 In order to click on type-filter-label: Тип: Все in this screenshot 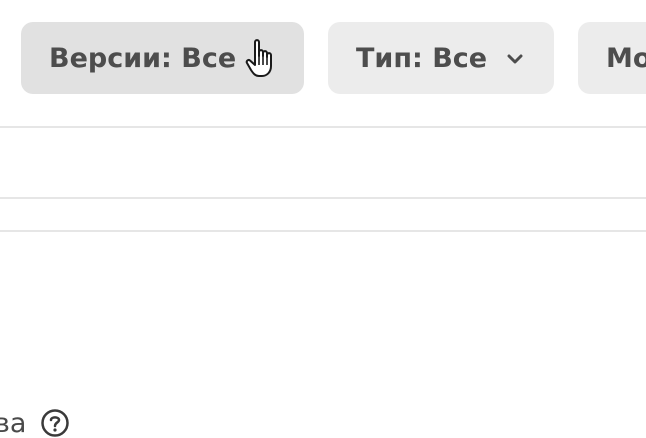, I will do `click(422, 58)`.